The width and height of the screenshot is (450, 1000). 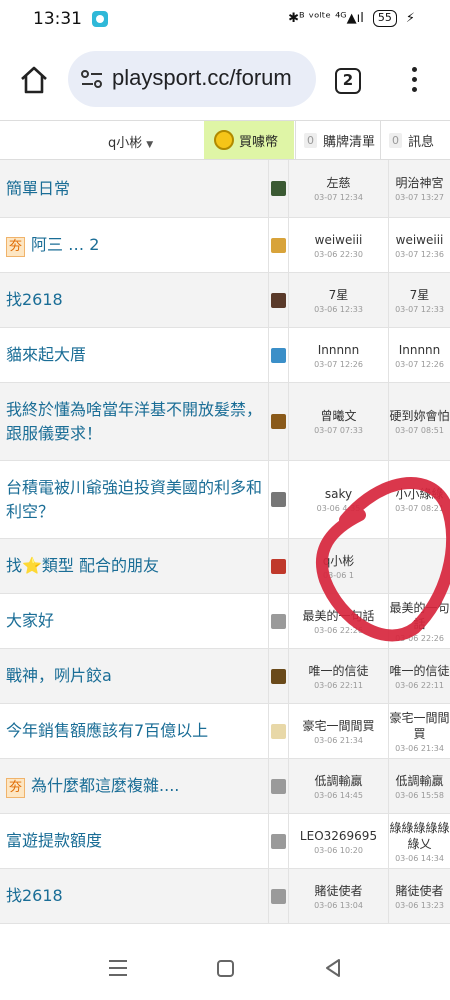 What do you see at coordinates (419, 494) in the screenshot?
I see `last-reply-name: 小小綠綠` at bounding box center [419, 494].